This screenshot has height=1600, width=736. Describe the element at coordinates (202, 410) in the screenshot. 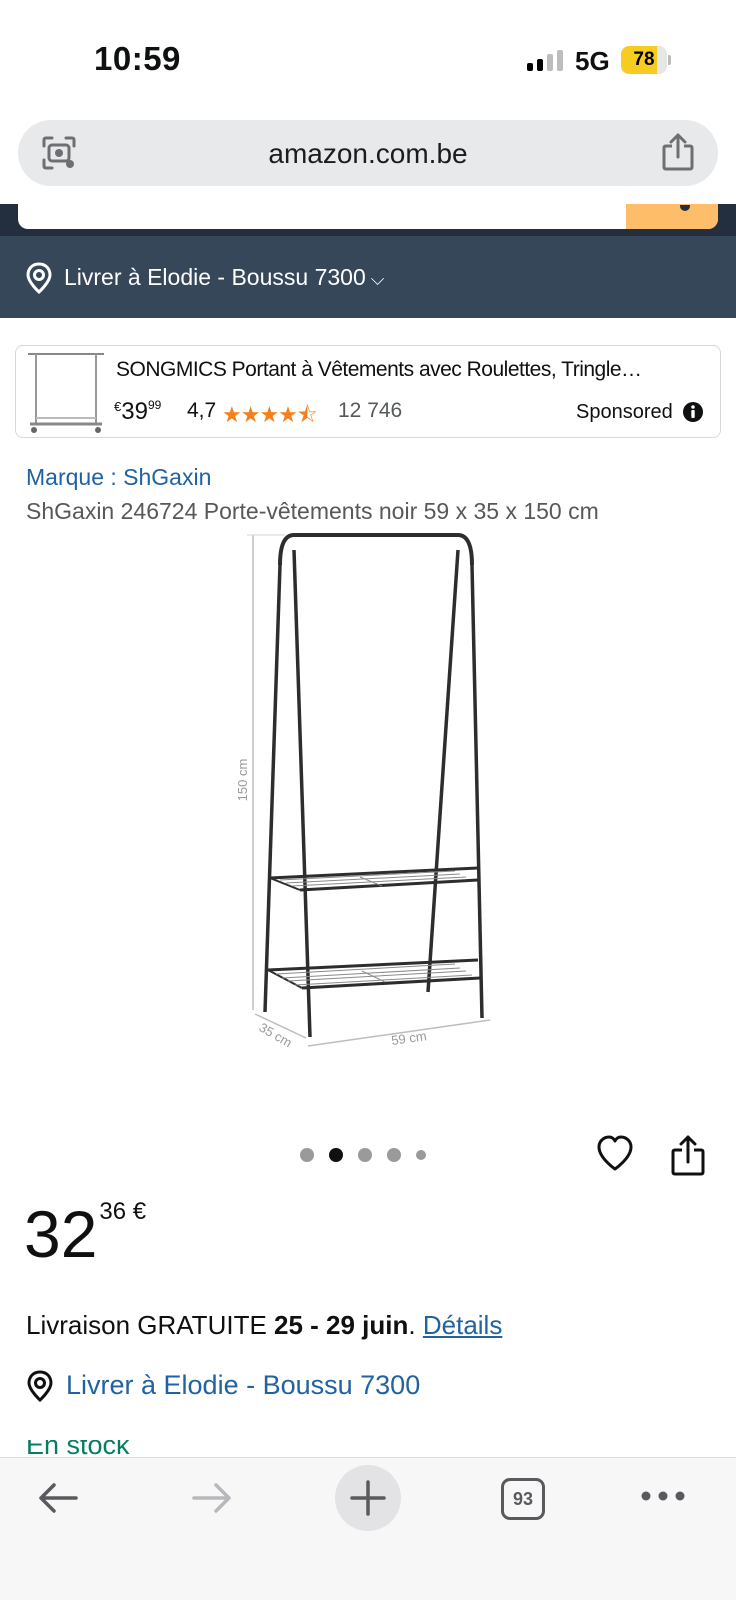

I see `sponsored-rating-value: 4,7` at that location.